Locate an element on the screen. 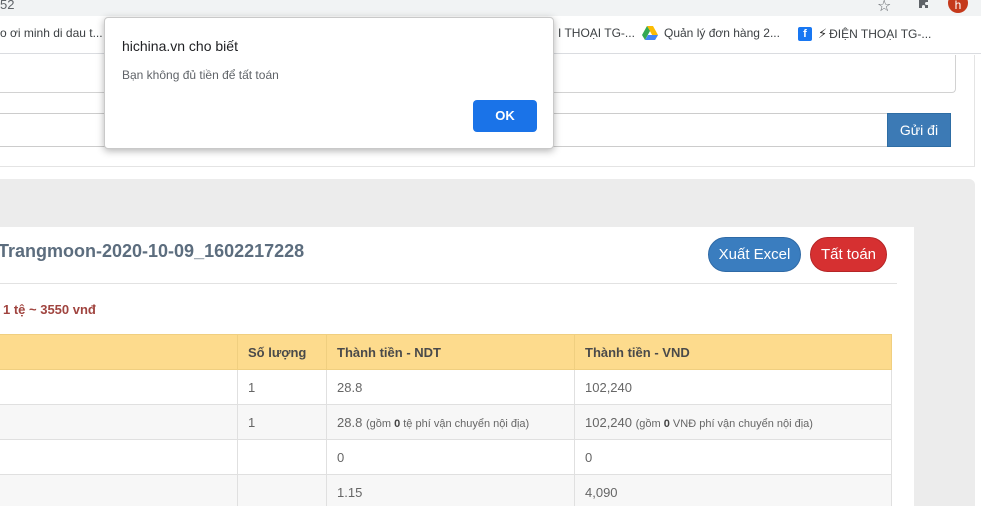  dialog-message: Bạn không đủ tiền để tất toán is located at coordinates (200, 75).